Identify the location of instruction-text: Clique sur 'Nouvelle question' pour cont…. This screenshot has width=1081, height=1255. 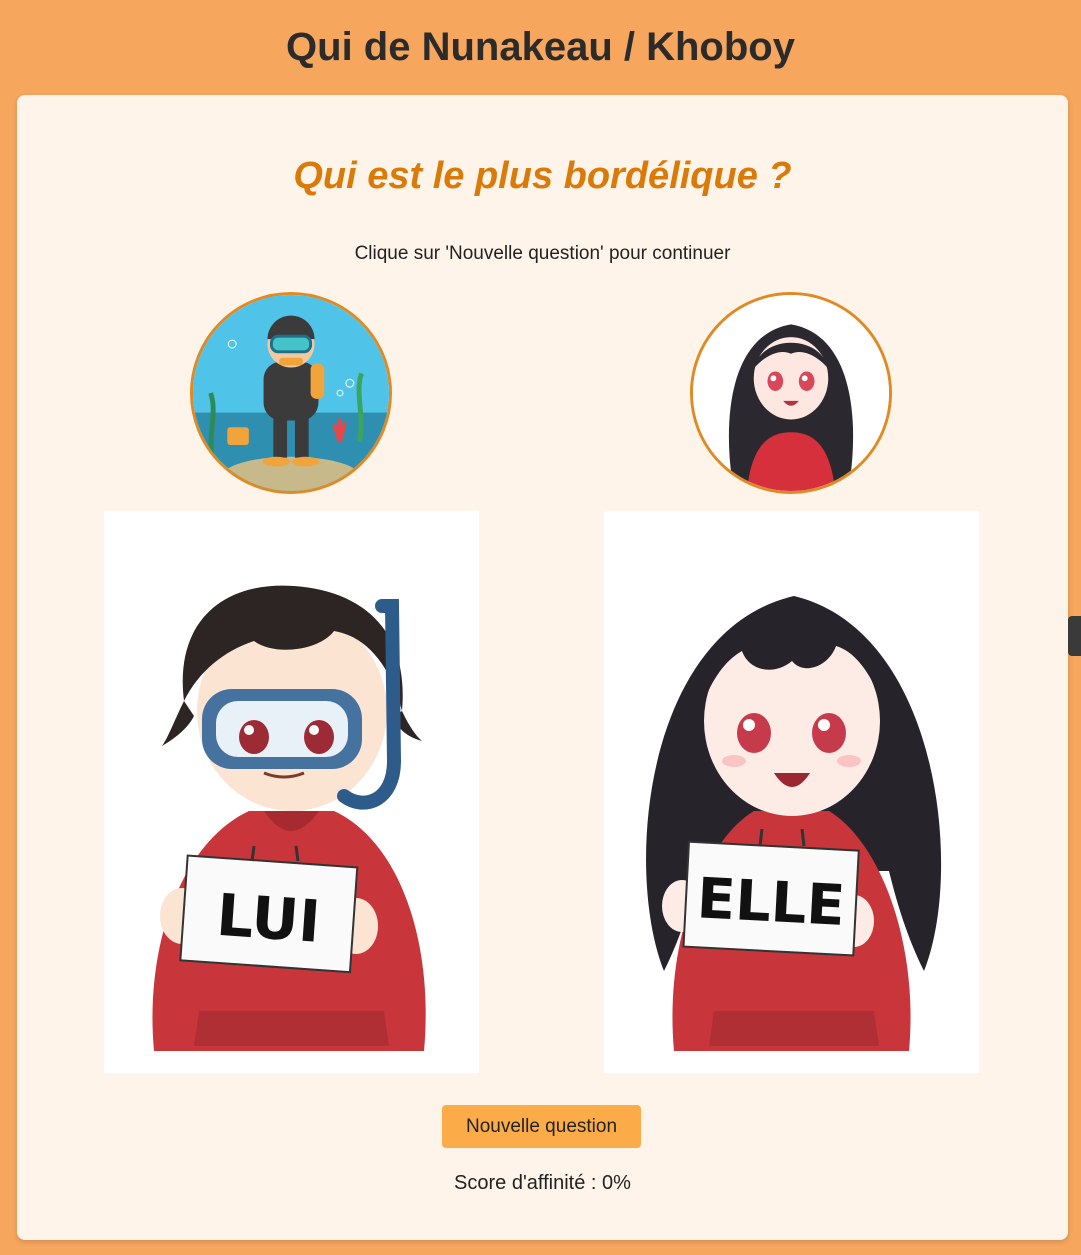
(542, 253).